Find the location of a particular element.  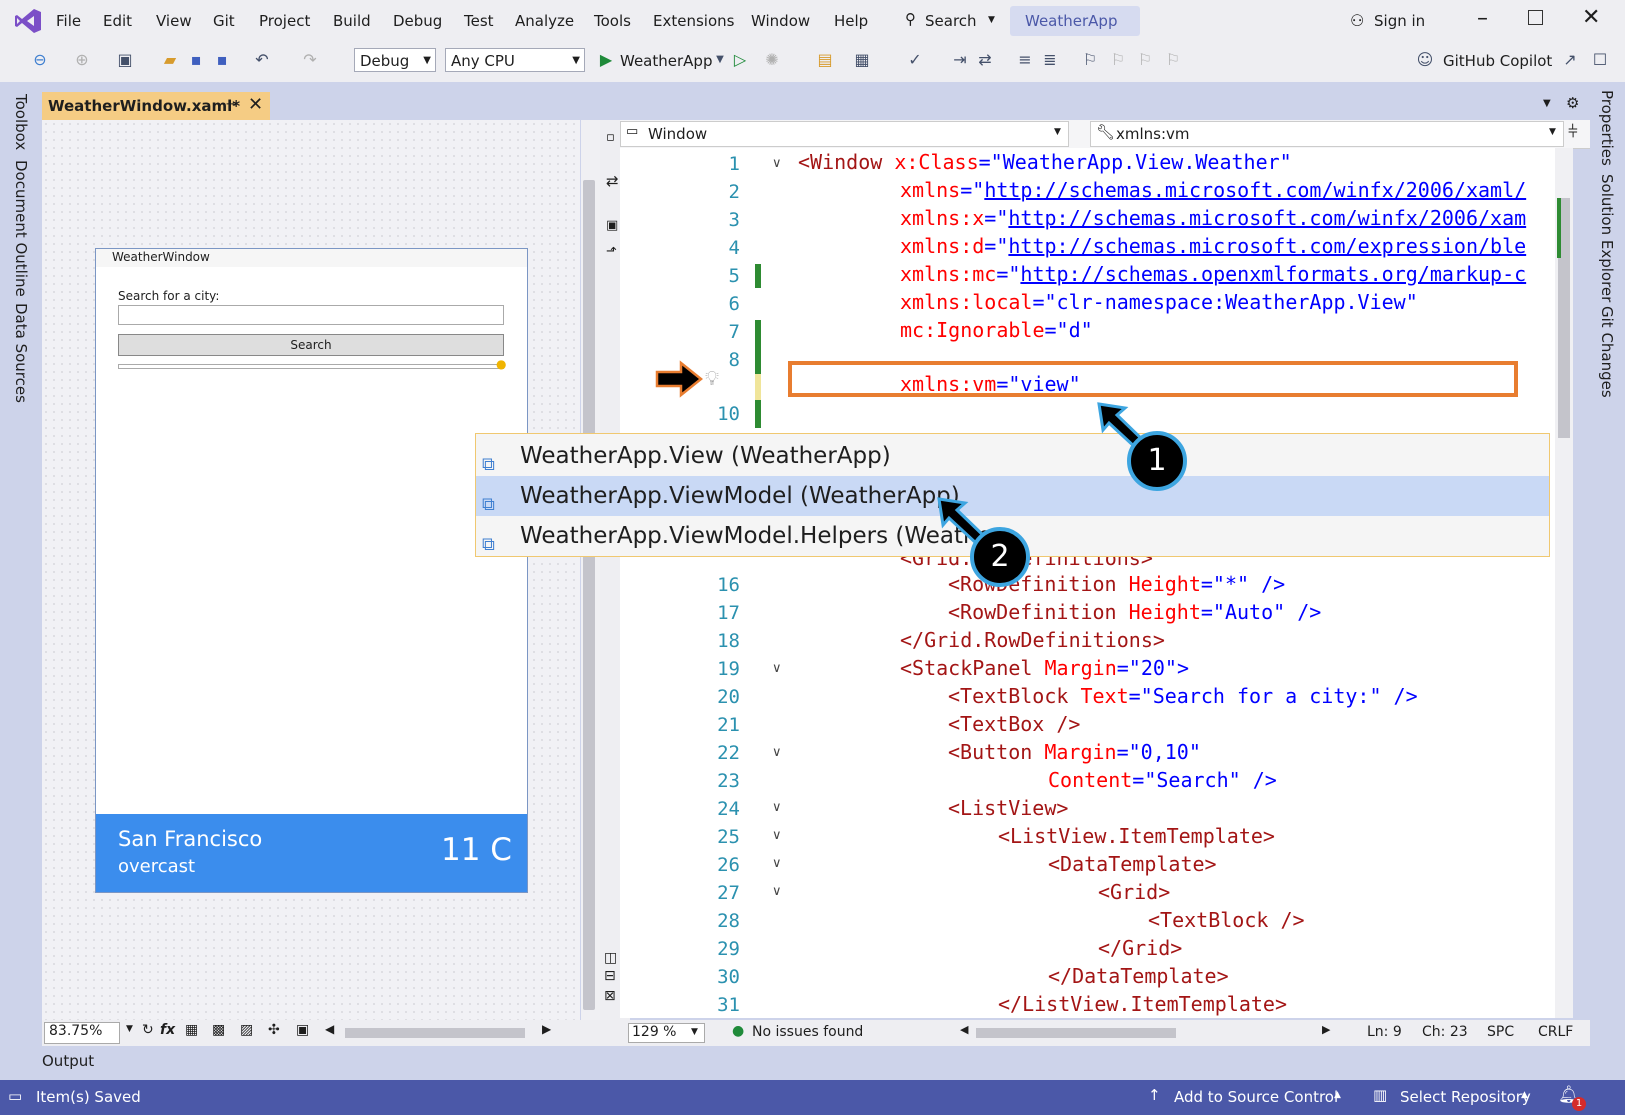

vertical-split-icon: ◫ is located at coordinates (610, 958).